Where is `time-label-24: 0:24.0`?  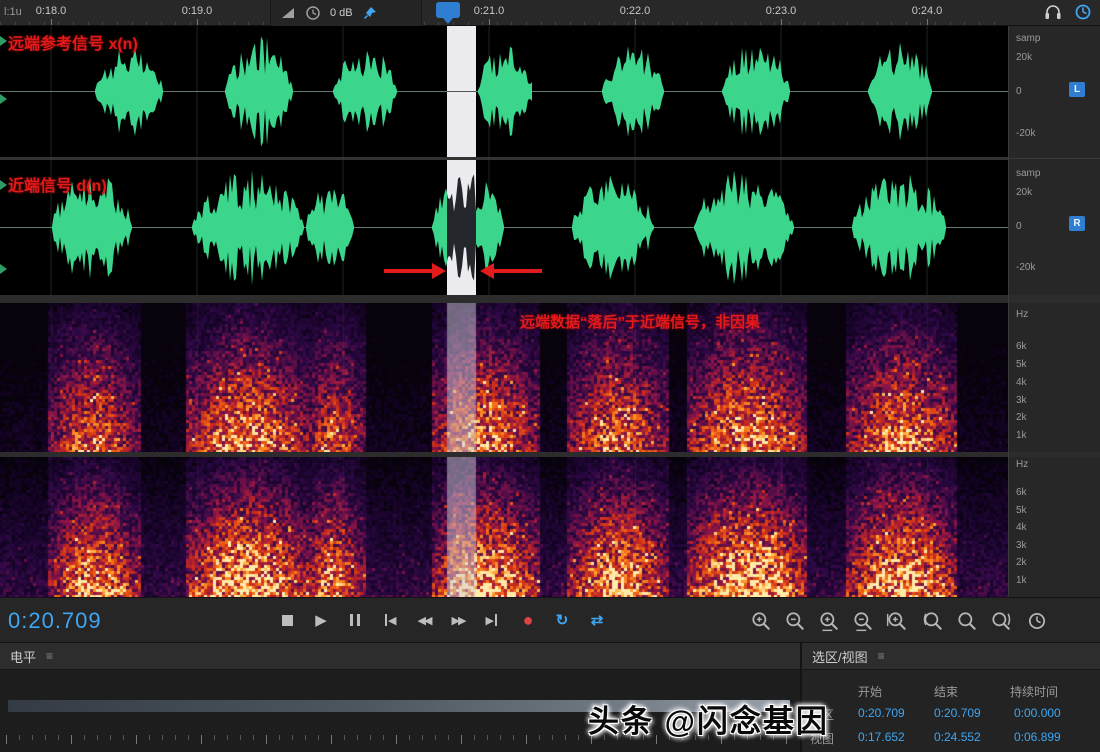
time-label-24: 0:24.0 is located at coordinates (927, 11).